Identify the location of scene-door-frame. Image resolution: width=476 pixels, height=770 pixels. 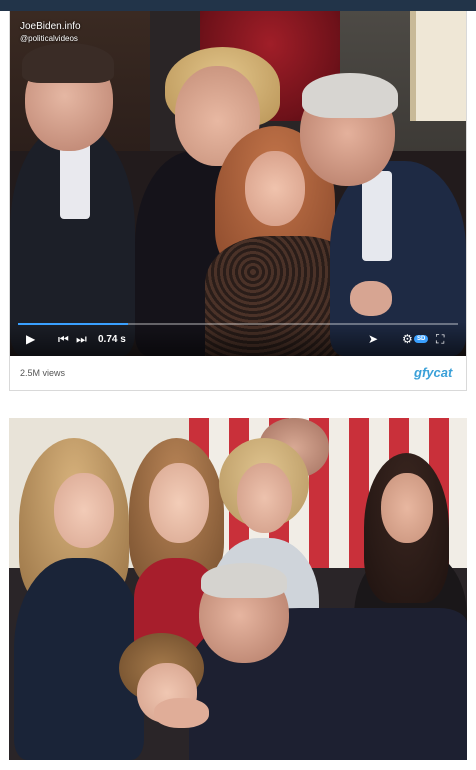
(438, 66).